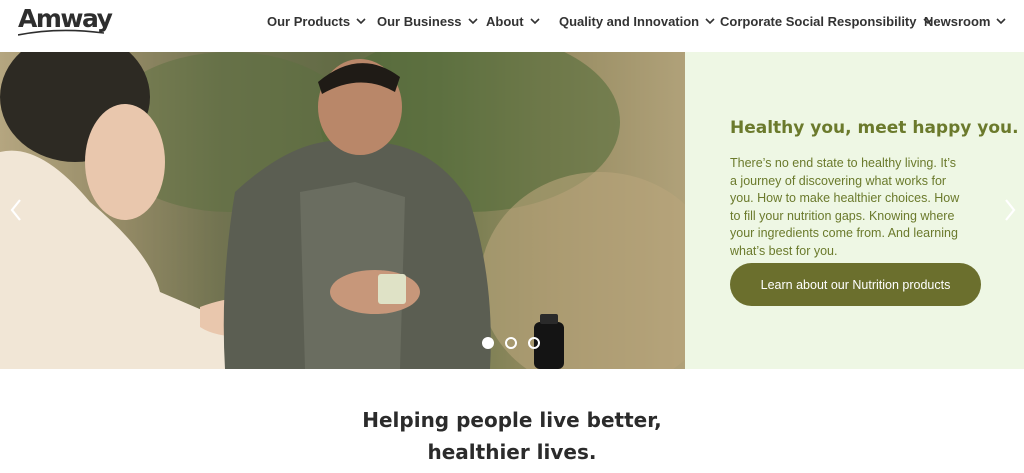 The width and height of the screenshot is (1024, 473). I want to click on hero-title: Healthy you, meet happy you., so click(874, 128).